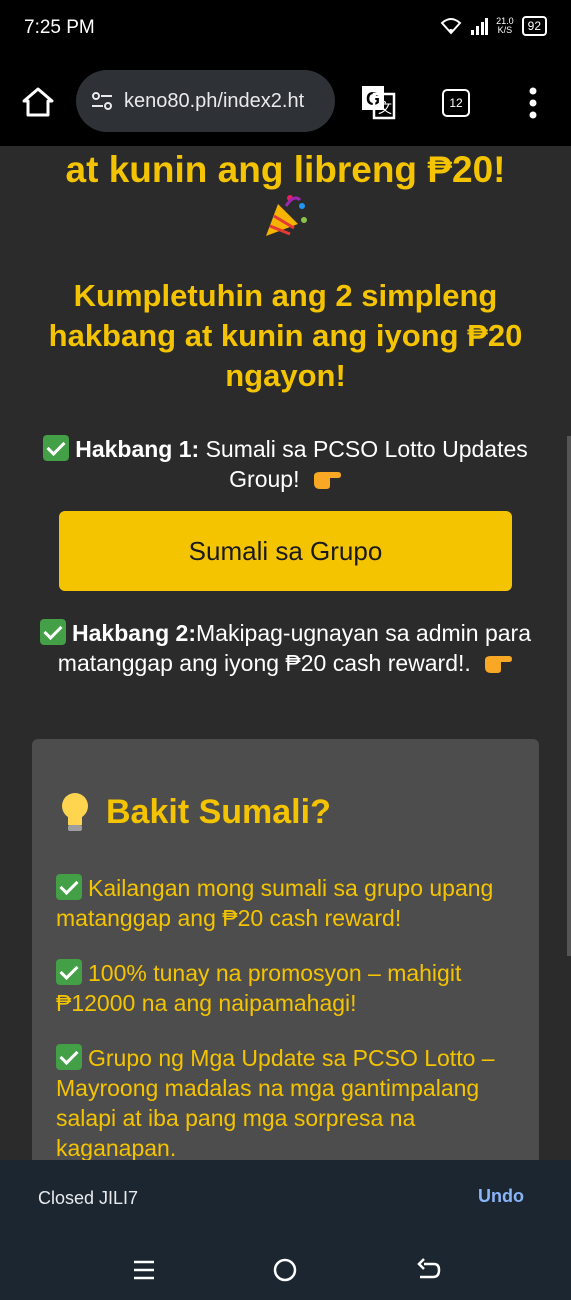  I want to click on step-2-label: Hakbang 2:, so click(134, 633).